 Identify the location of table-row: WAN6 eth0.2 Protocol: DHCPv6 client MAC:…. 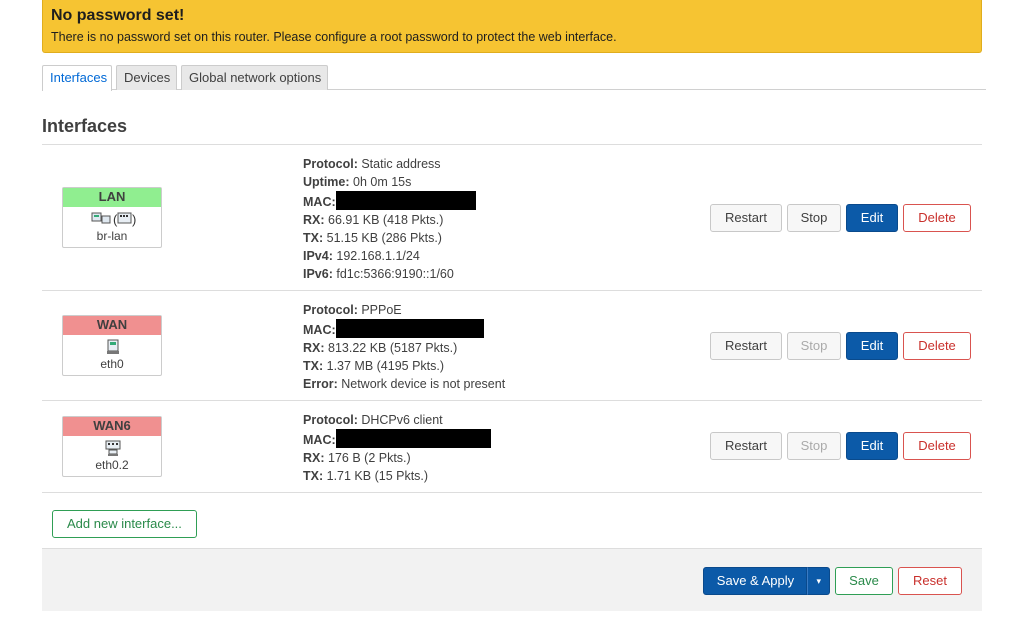
(512, 447).